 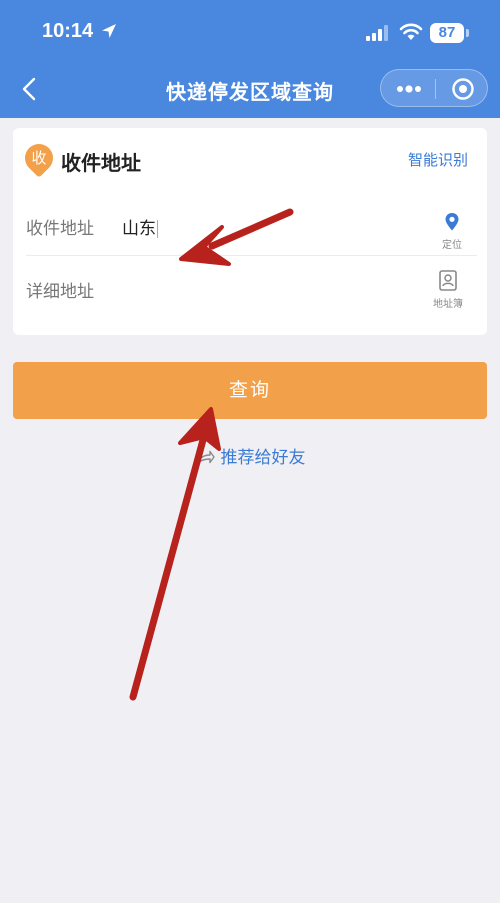 What do you see at coordinates (101, 163) in the screenshot?
I see `card-title: 收件地址` at bounding box center [101, 163].